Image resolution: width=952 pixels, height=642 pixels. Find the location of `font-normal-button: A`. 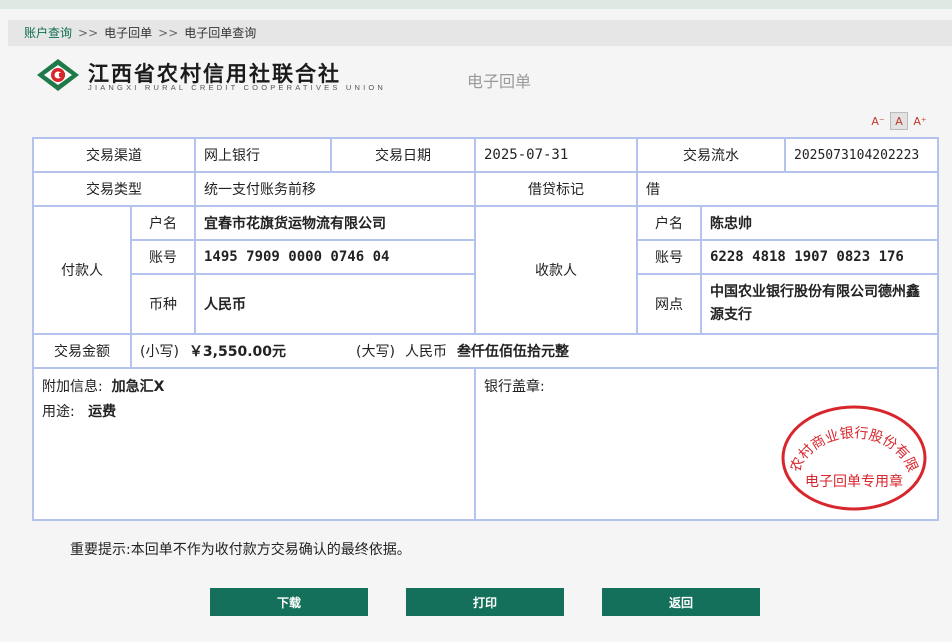

font-normal-button: A is located at coordinates (899, 121).